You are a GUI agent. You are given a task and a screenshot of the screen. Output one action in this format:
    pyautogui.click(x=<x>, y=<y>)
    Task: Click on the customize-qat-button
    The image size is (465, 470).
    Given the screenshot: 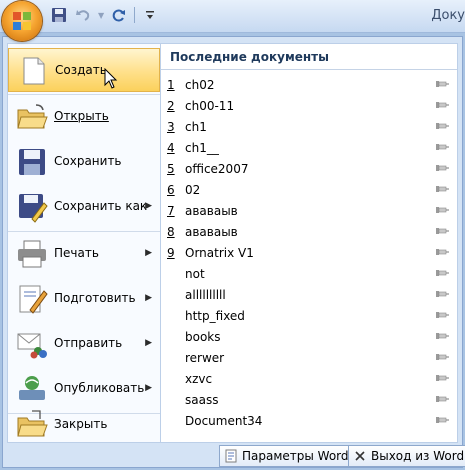 What is the action you would take?
    pyautogui.click(x=150, y=15)
    